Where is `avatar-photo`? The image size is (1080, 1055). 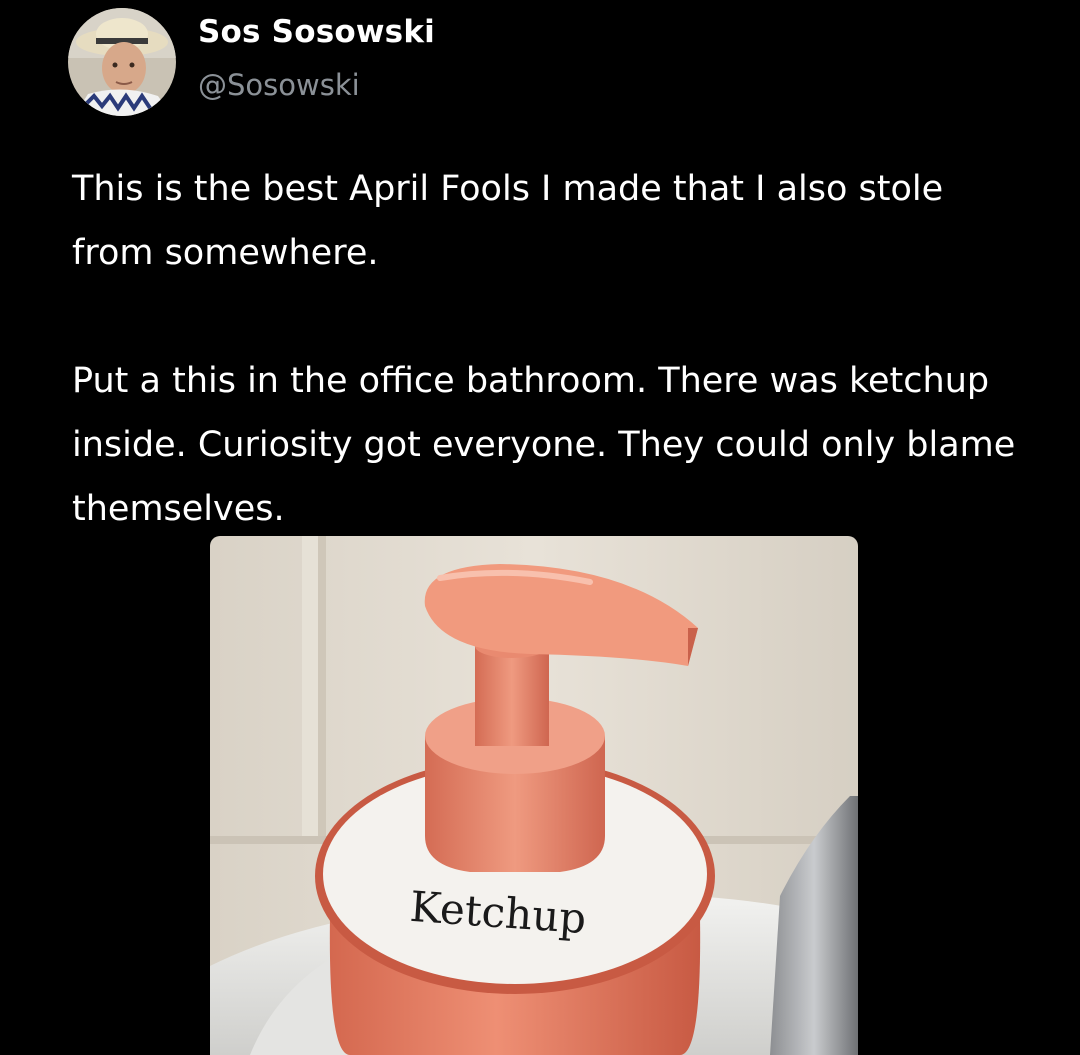 avatar-photo is located at coordinates (122, 62).